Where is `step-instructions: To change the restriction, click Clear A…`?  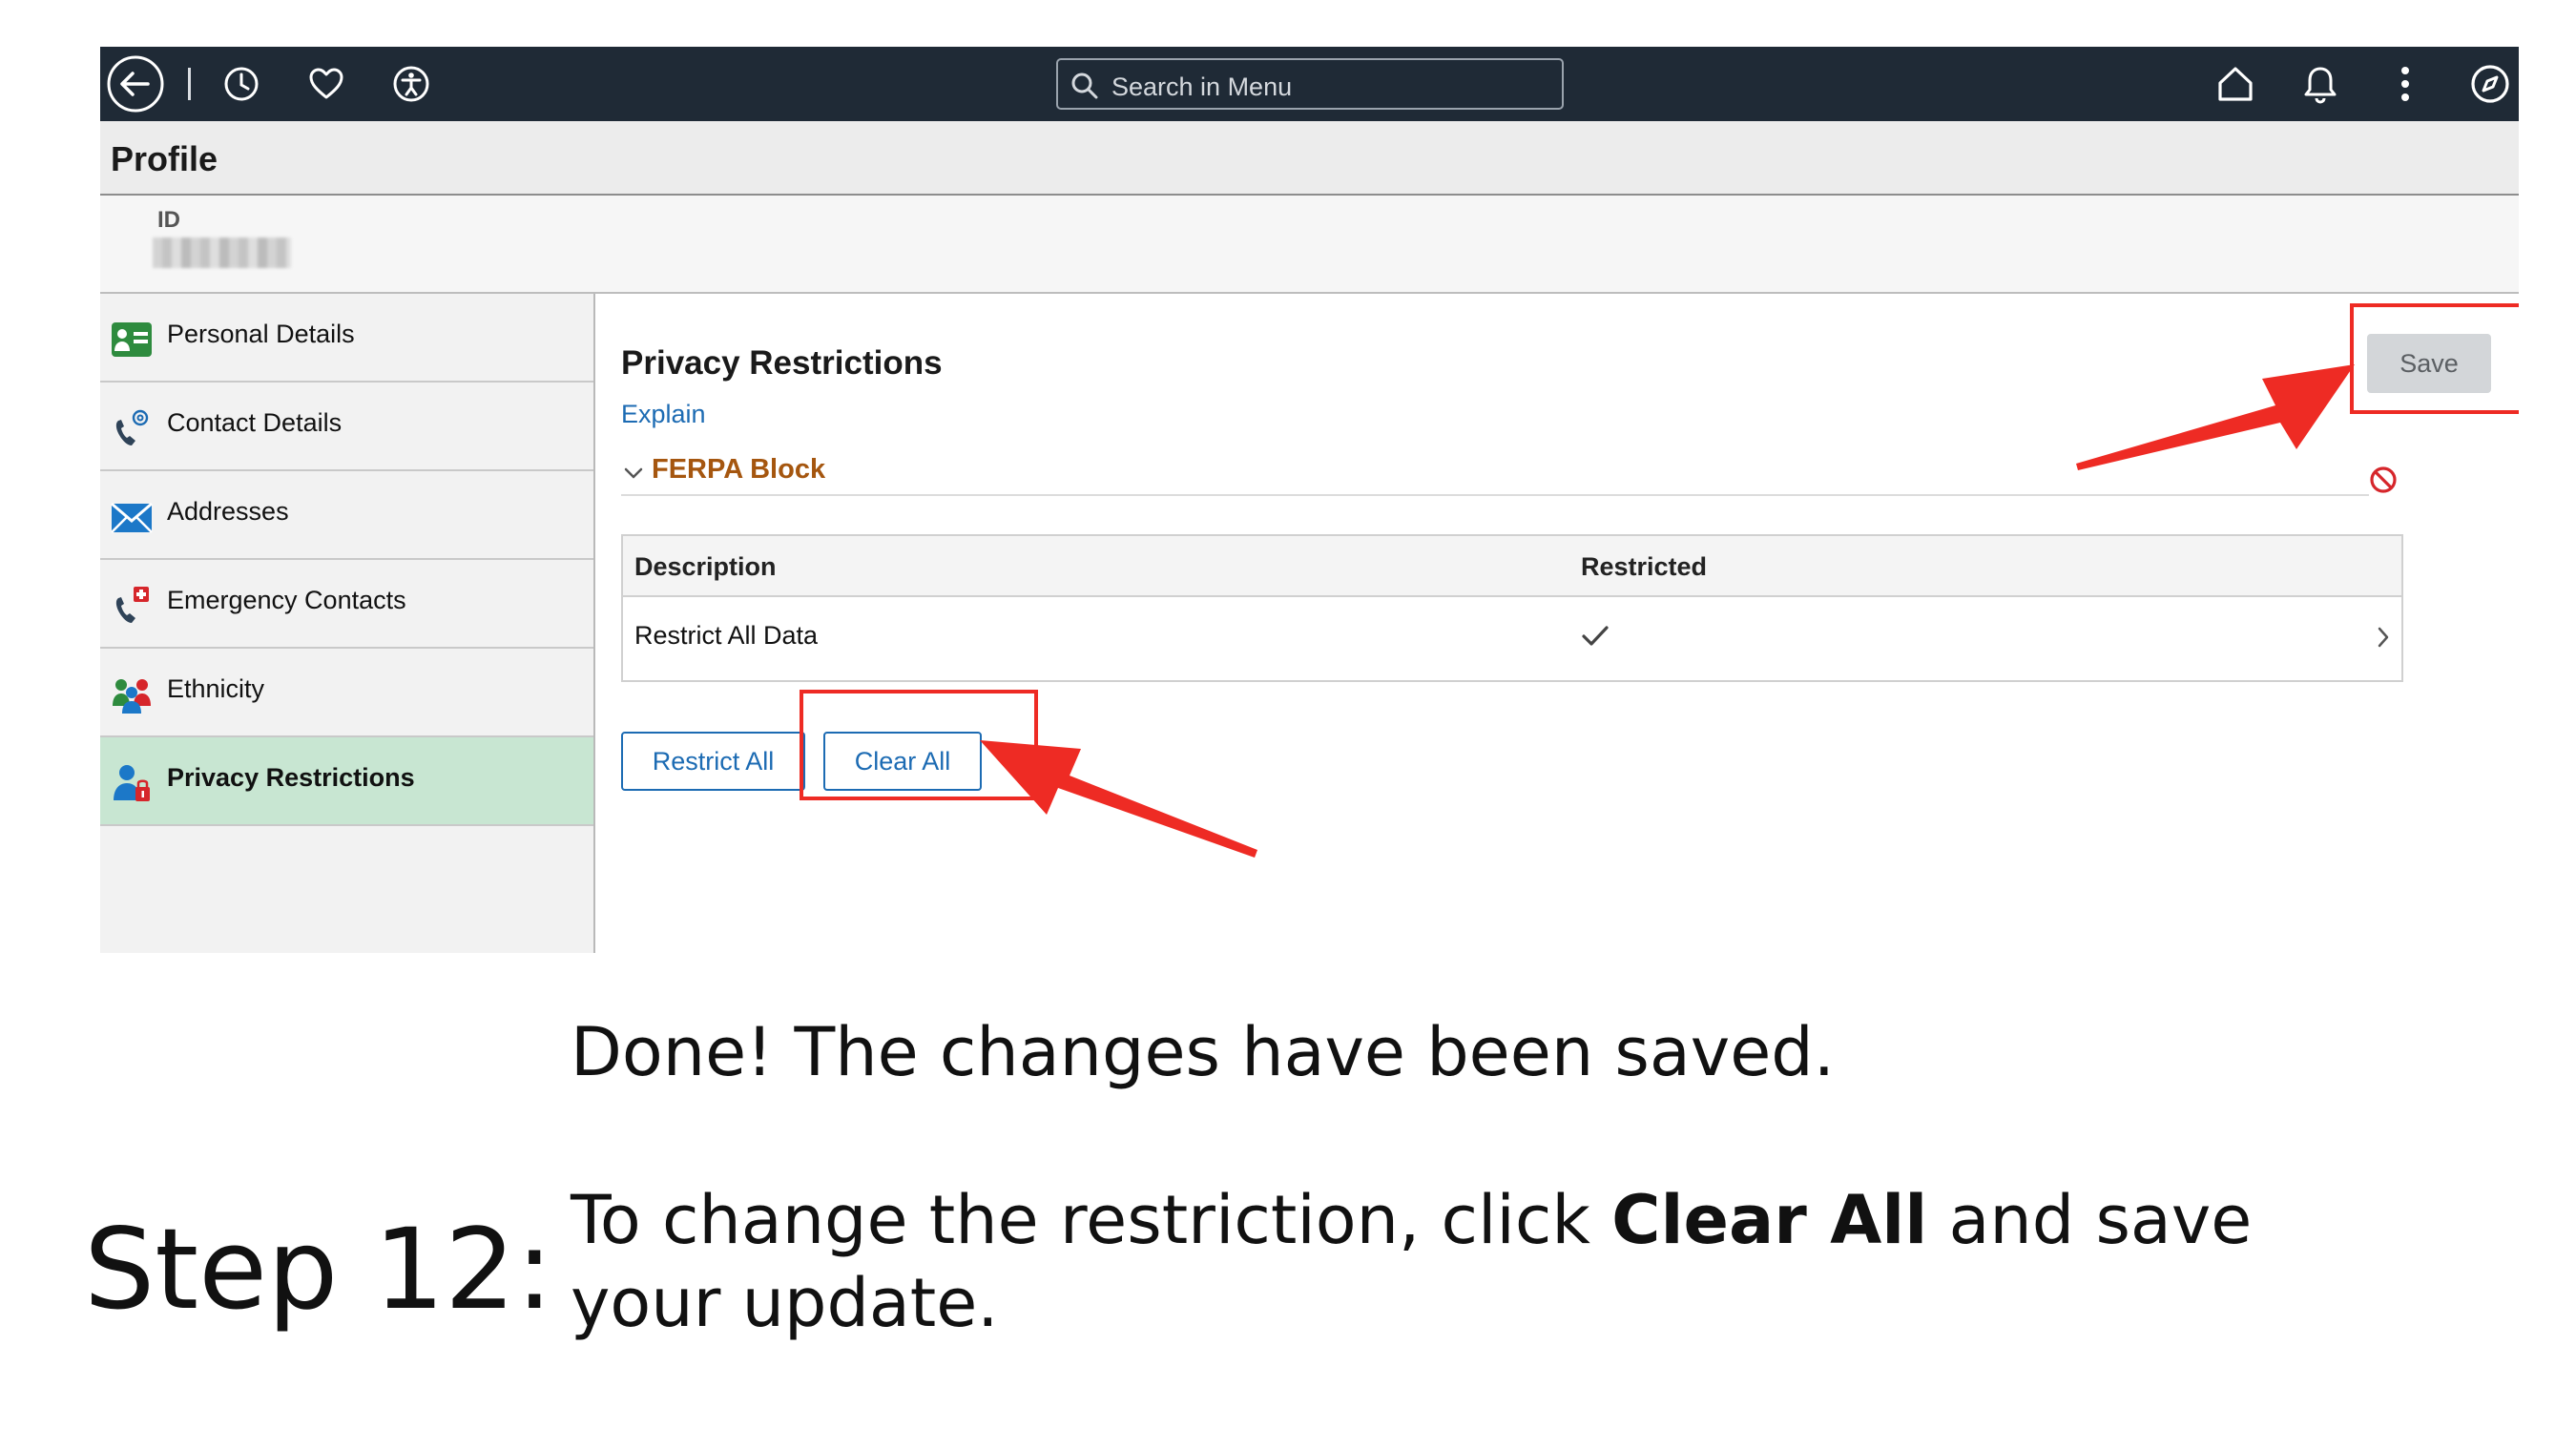
step-instructions: To change the restriction, click Clear A… is located at coordinates (1429, 1262).